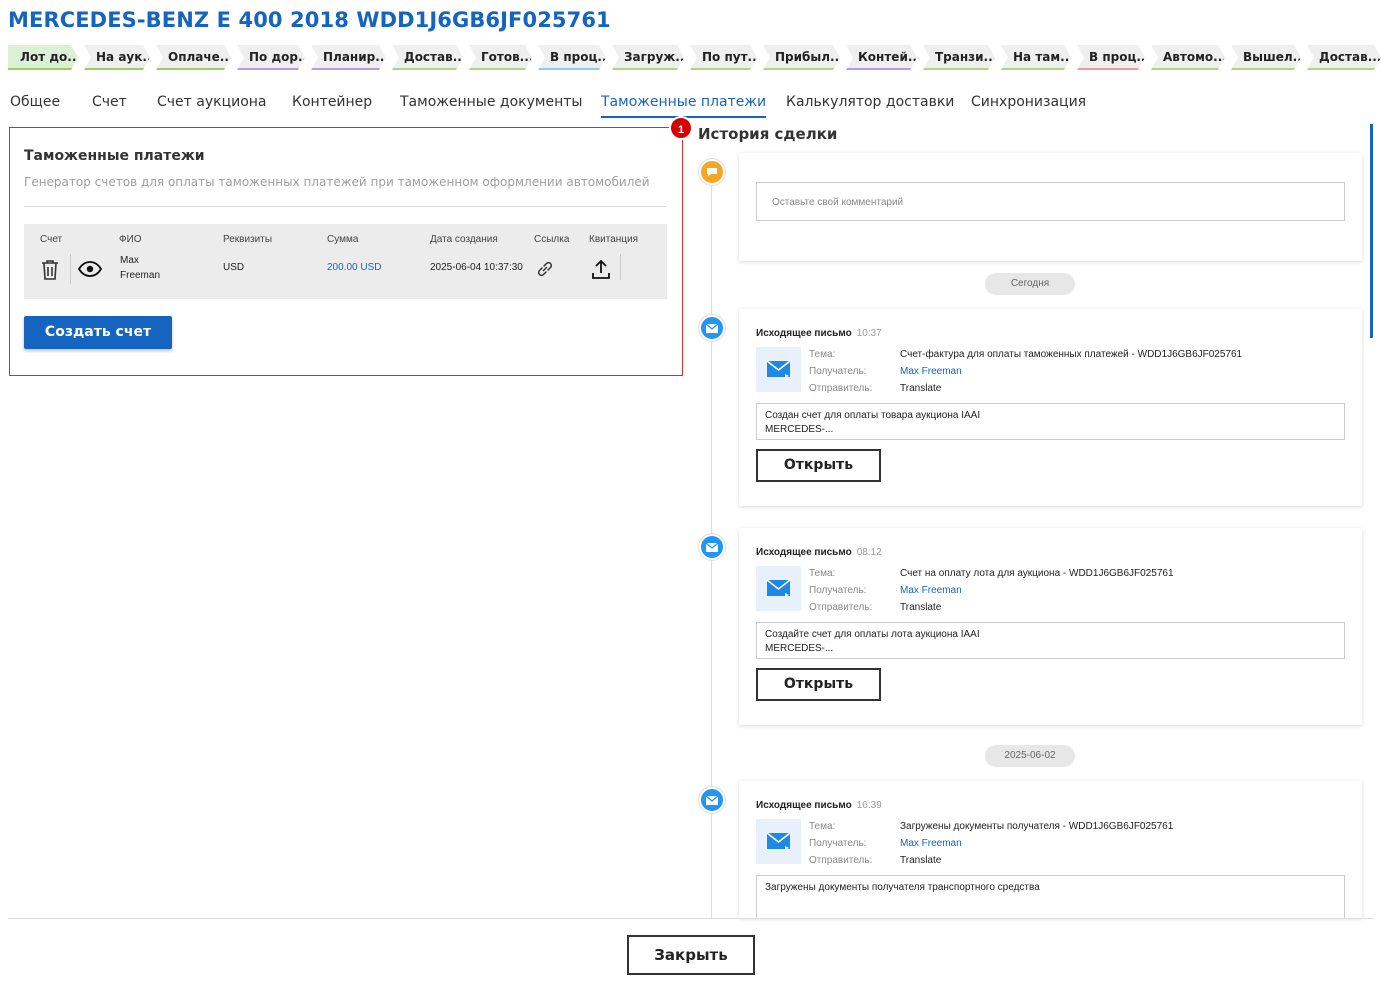 The width and height of the screenshot is (1381, 982). I want to click on tab-container: Контейнер, so click(332, 106).